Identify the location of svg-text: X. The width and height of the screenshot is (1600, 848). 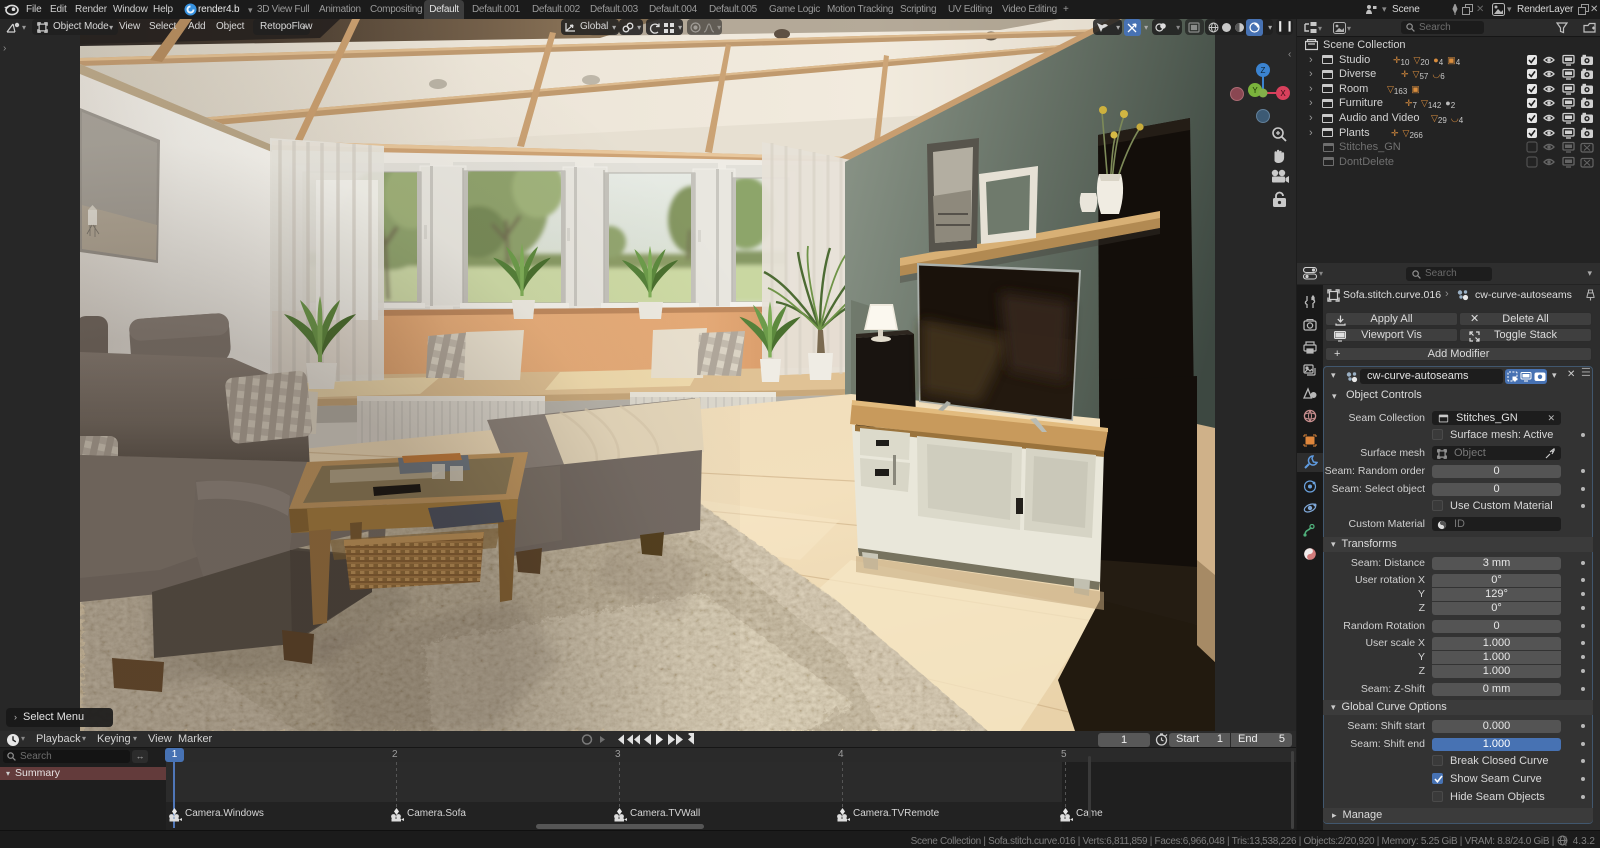
(1283, 93).